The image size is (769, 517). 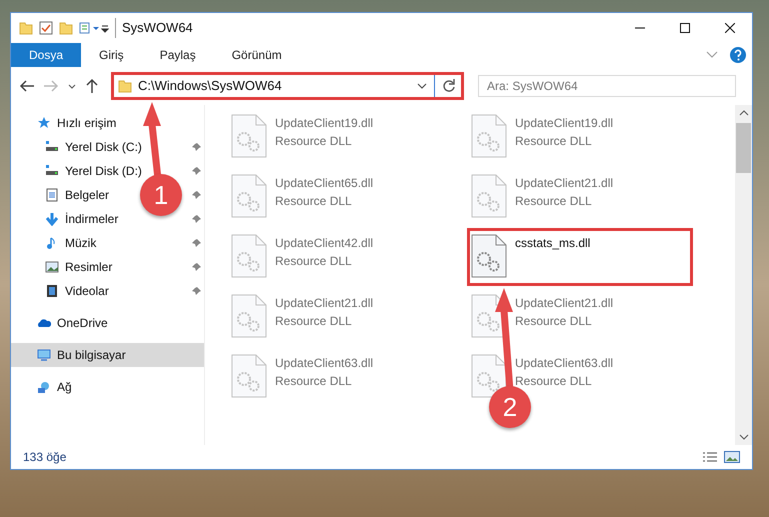 What do you see at coordinates (738, 55) in the screenshot?
I see `help-icon` at bounding box center [738, 55].